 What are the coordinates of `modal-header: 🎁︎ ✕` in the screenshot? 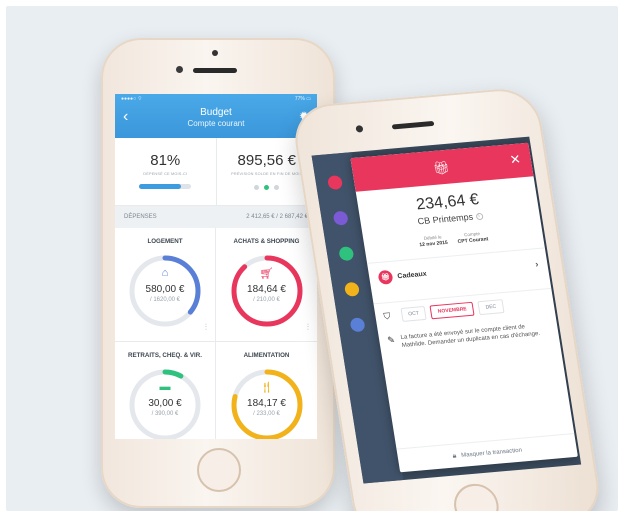 It's located at (442, 167).